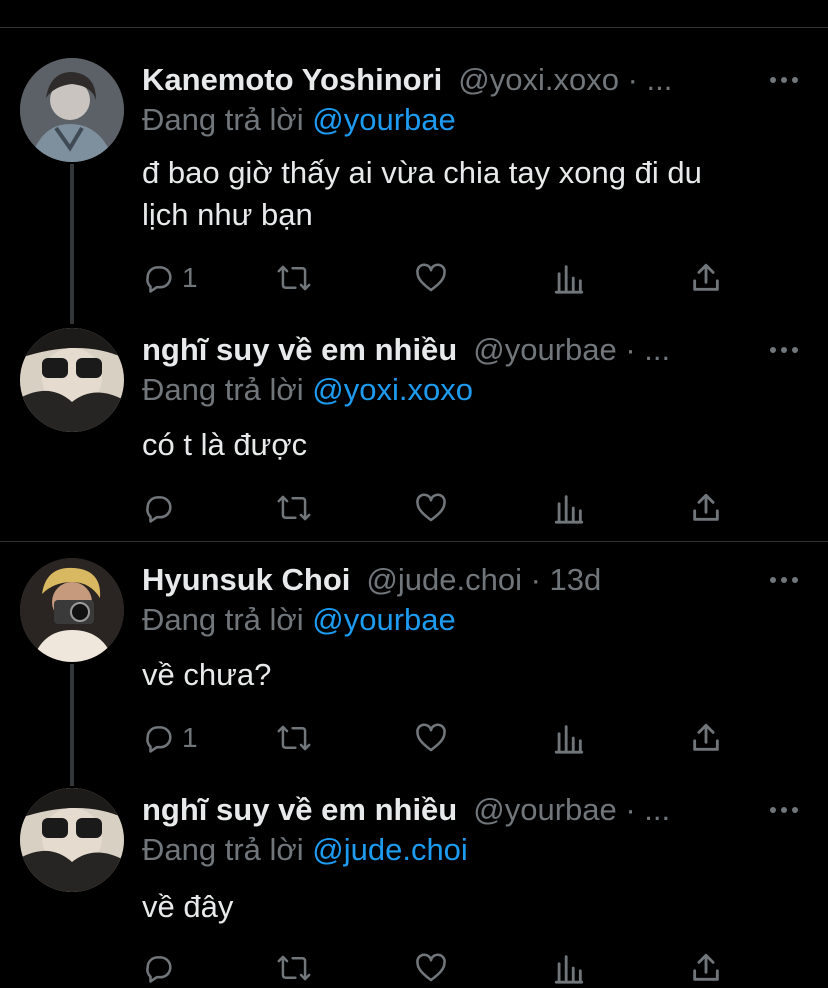 The image size is (828, 988). Describe the element at coordinates (188, 906) in the screenshot. I see `tweet-text-line: về đây` at that location.